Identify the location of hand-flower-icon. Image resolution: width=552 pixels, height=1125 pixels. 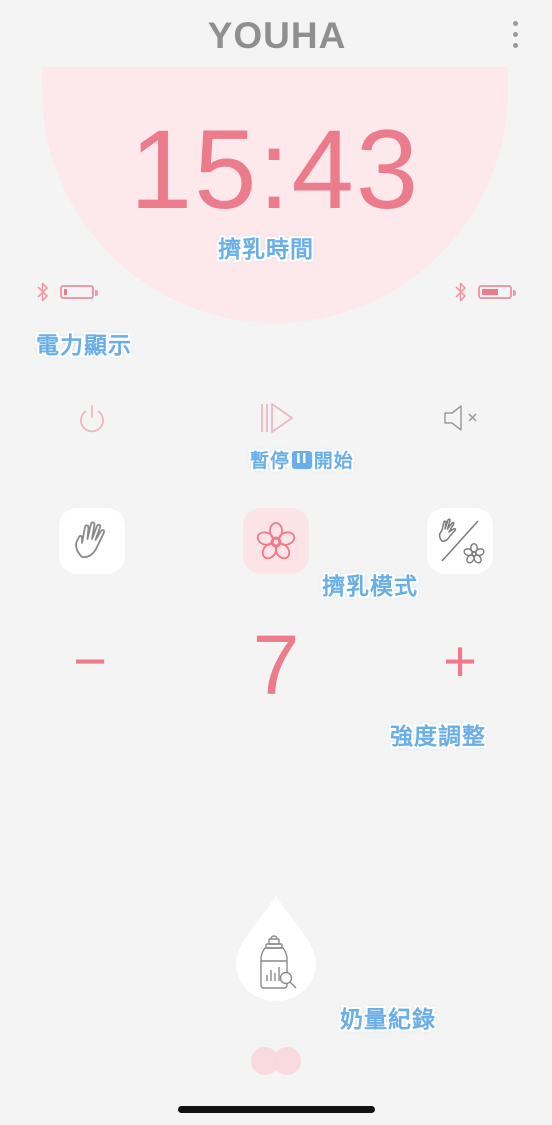
(461, 541).